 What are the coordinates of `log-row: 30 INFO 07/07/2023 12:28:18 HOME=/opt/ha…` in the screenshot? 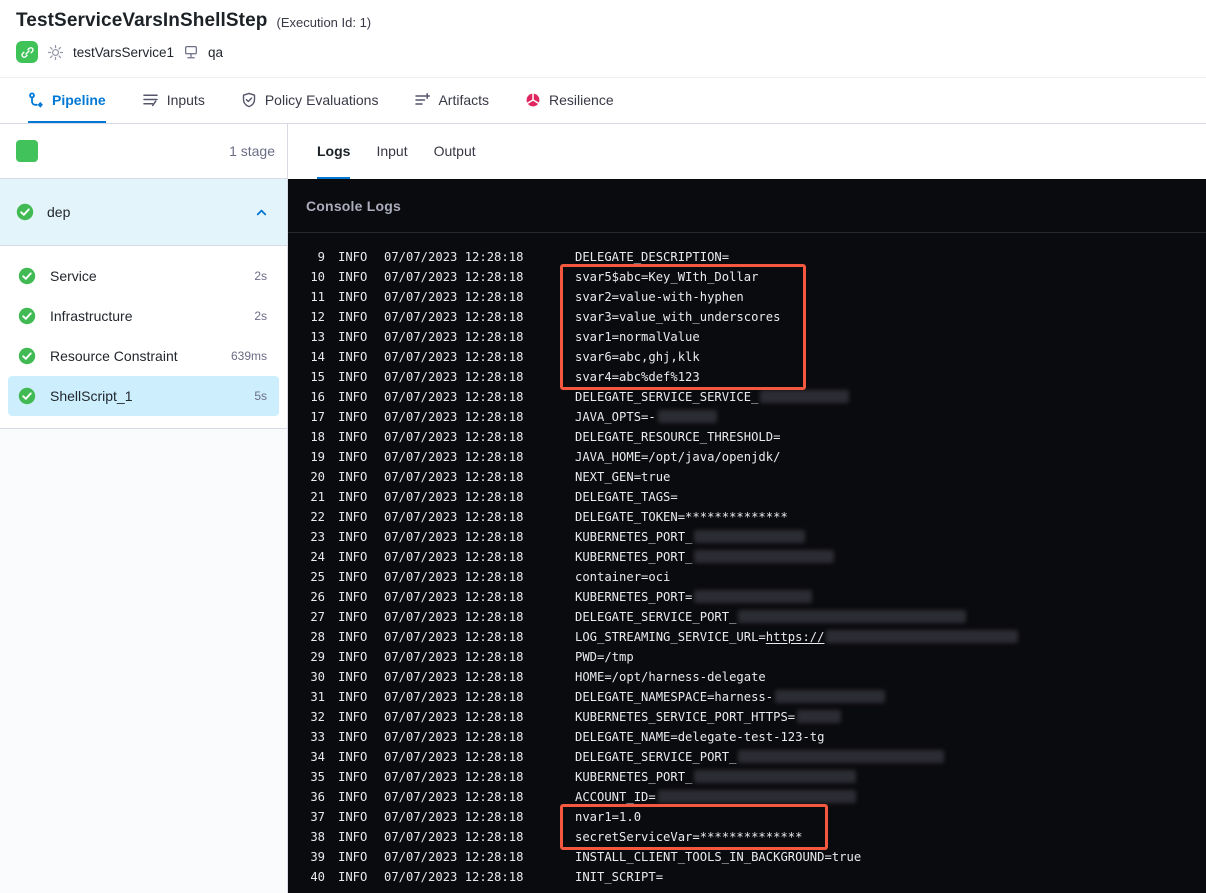 It's located at (747, 677).